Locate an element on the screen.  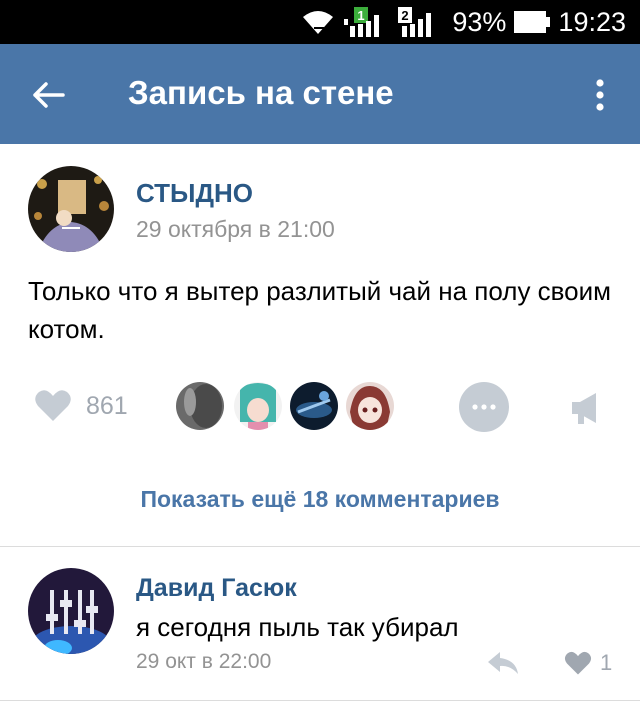
post-author-name: СТЫДНО is located at coordinates (194, 193).